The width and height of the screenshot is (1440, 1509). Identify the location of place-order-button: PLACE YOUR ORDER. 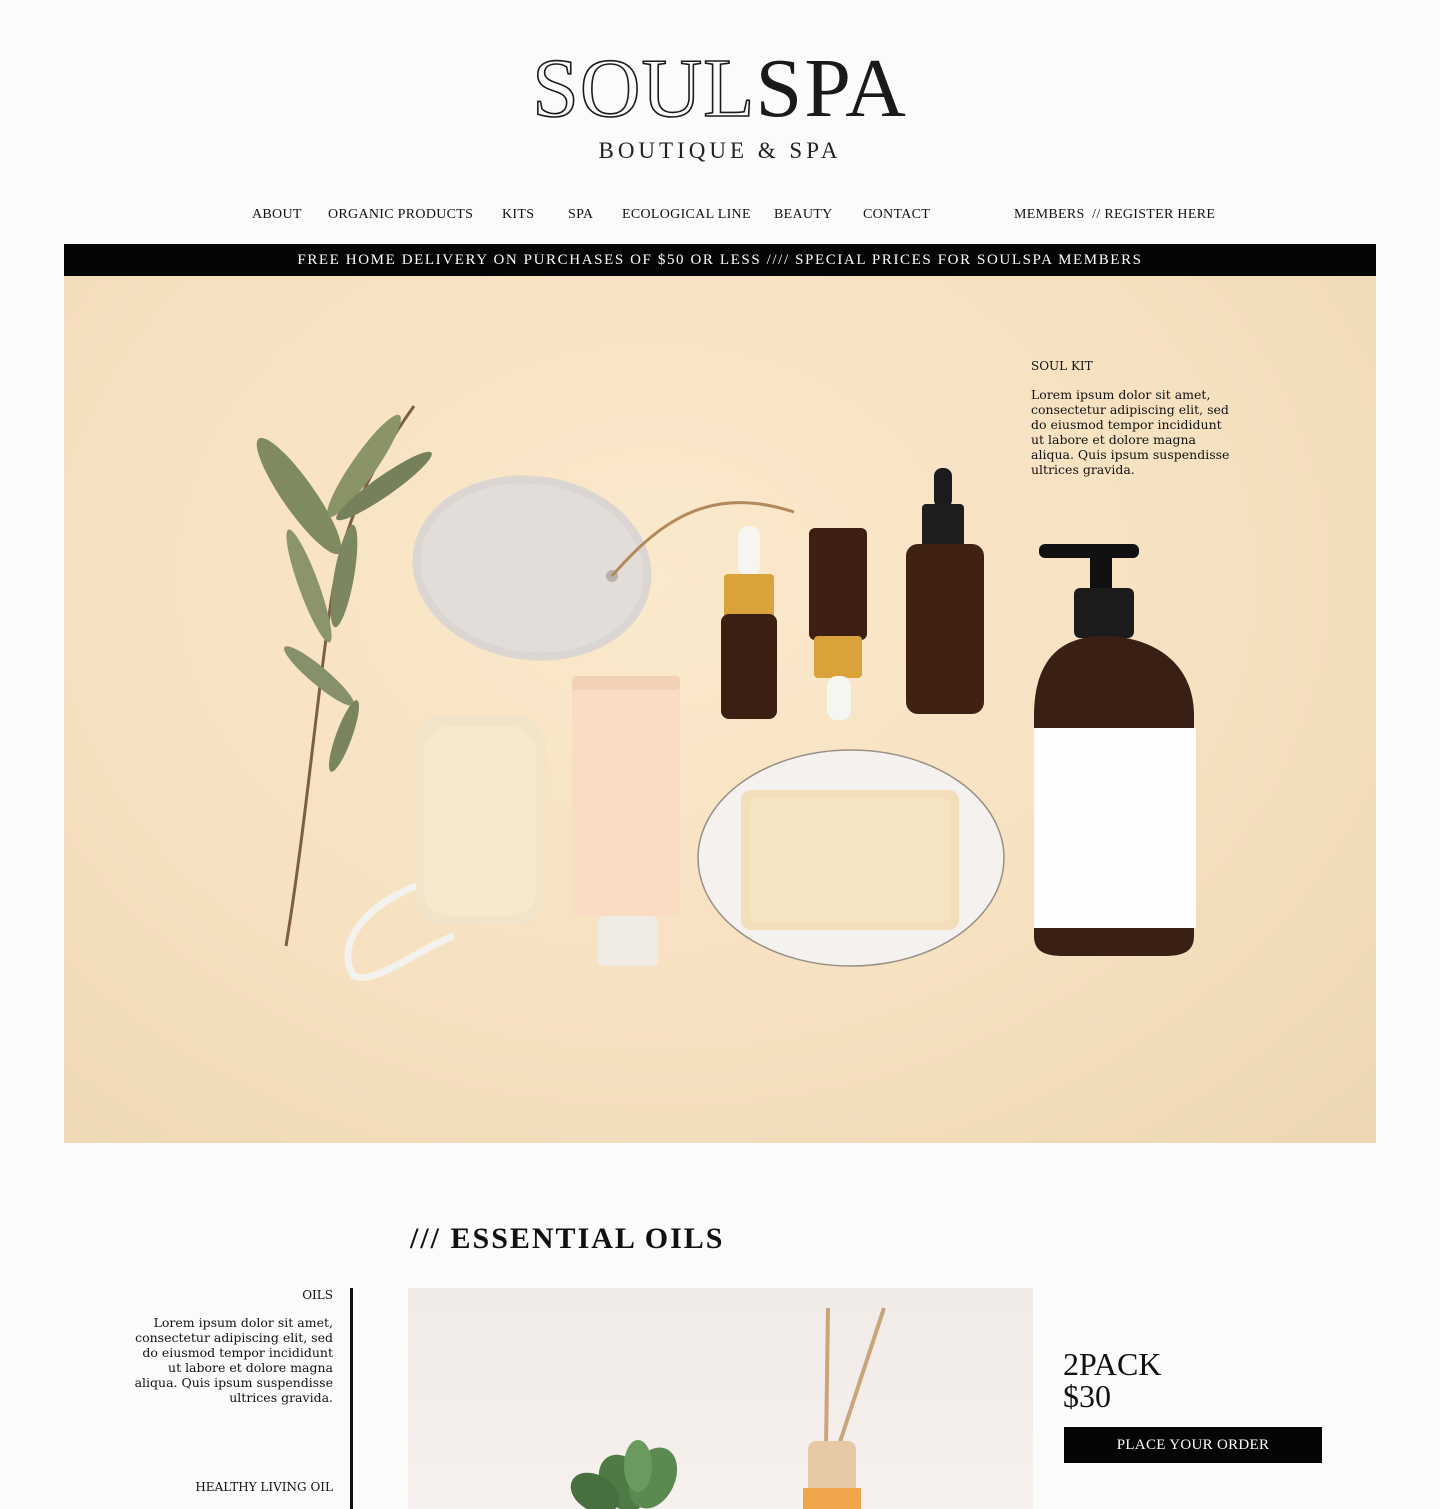
(1193, 1445).